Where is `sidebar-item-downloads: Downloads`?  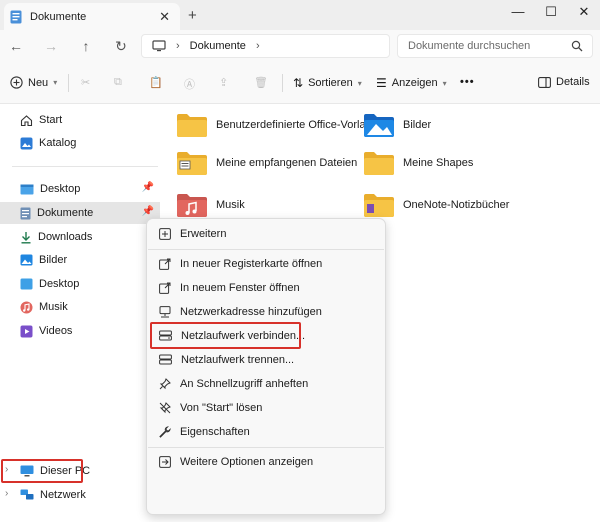
sidebar-item-downloads: Downloads is located at coordinates (80, 237).